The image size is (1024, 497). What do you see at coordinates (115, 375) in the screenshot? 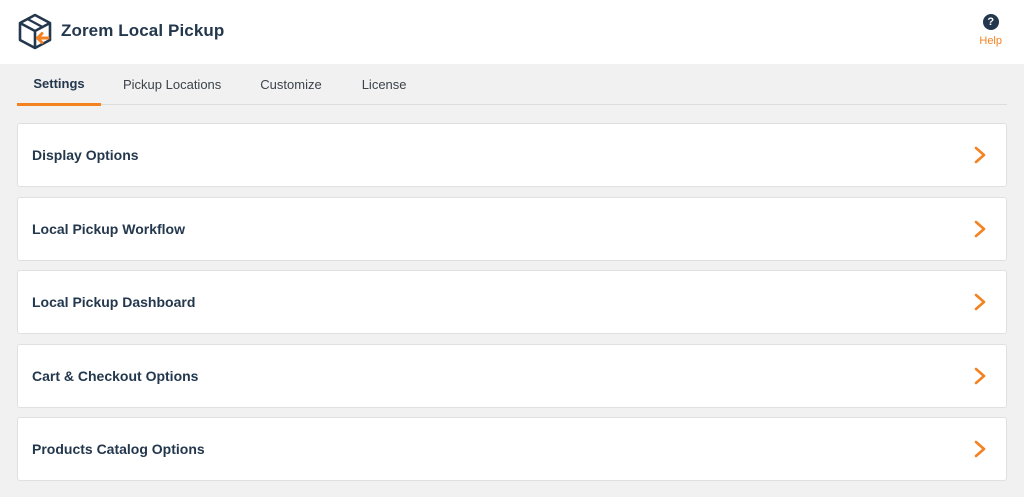
I see `section-title: Cart & Checkout Options` at bounding box center [115, 375].